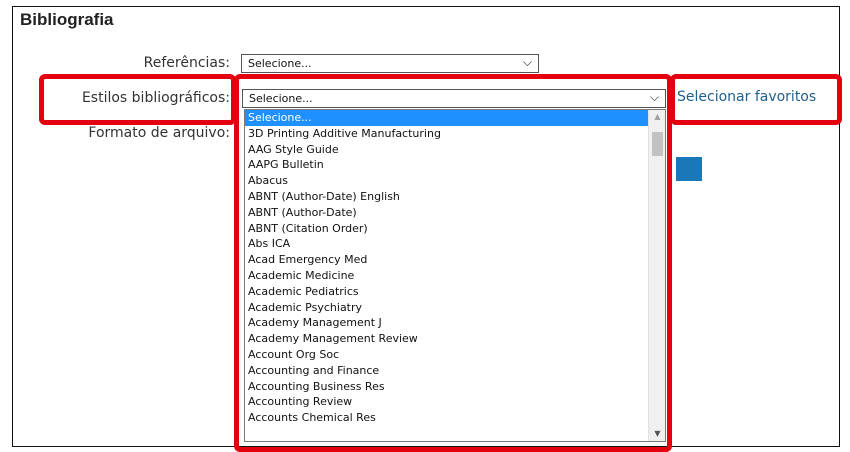 The height and width of the screenshot is (452, 850). Describe the element at coordinates (390, 63) in the screenshot. I see `referencias-select: Selecione... ⌵` at that location.